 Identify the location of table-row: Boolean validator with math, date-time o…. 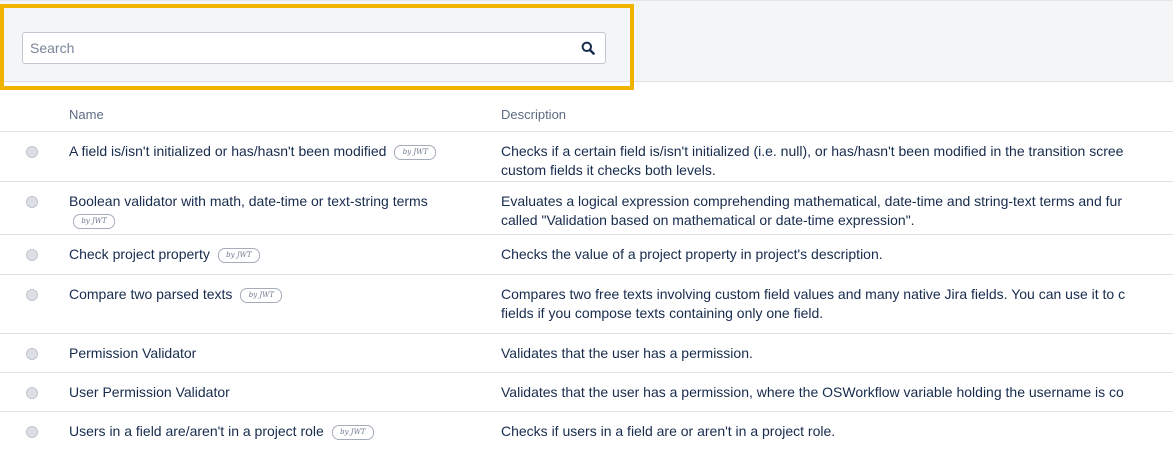
(586, 208).